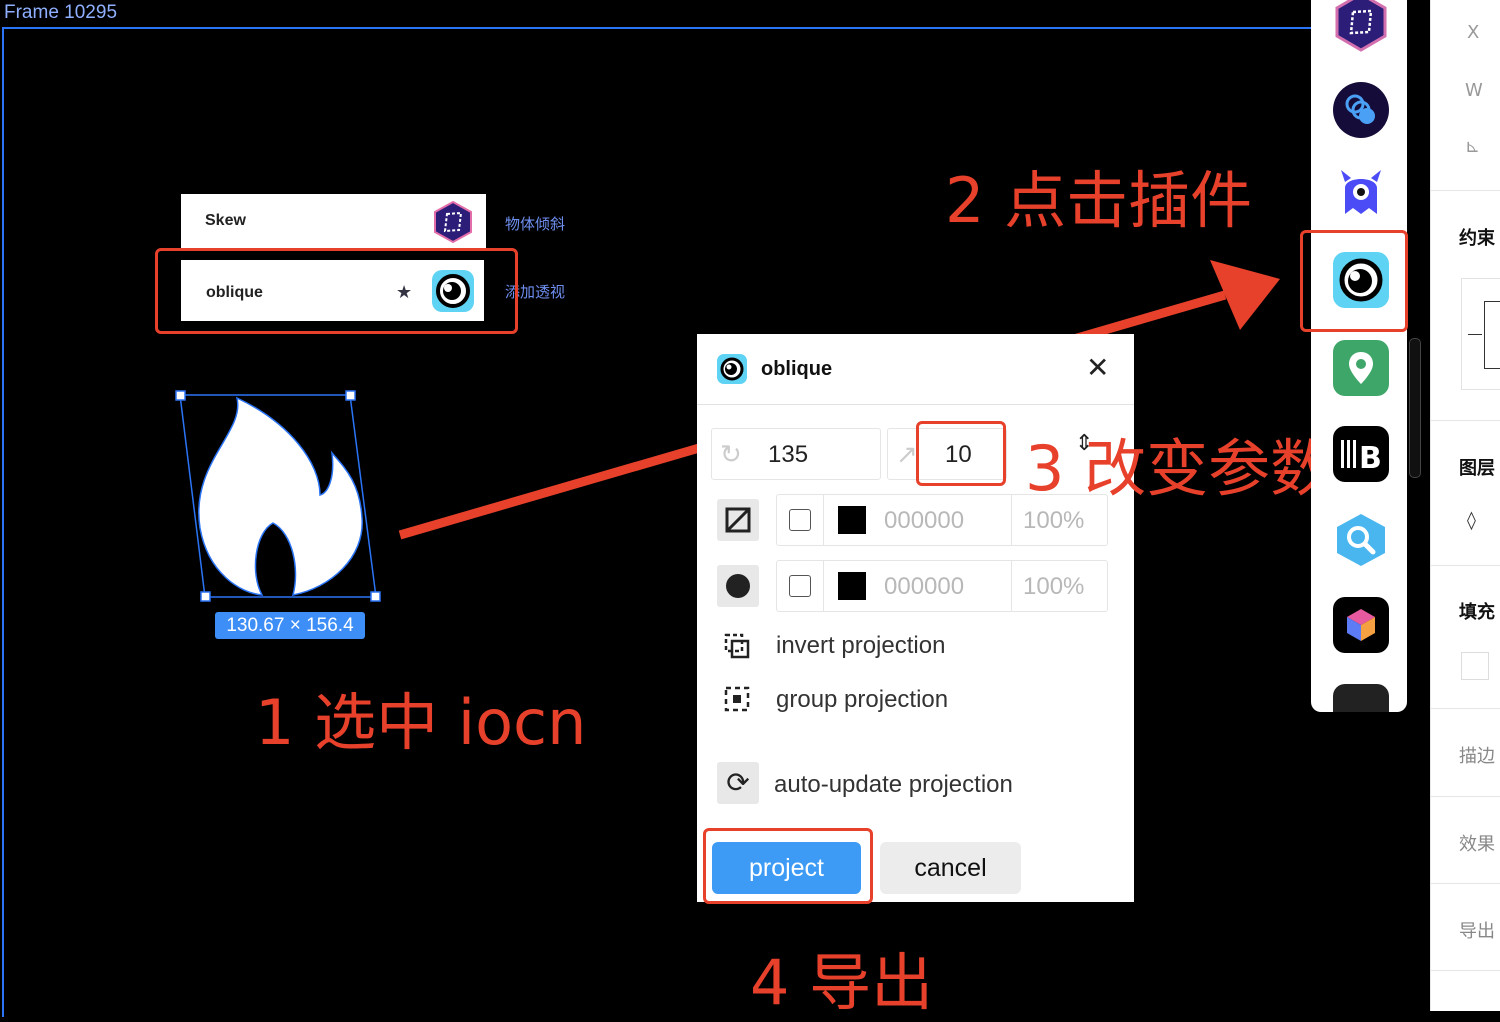 This screenshot has width=1500, height=1022. Describe the element at coordinates (1477, 755) in the screenshot. I see `stroke-heading: 描边` at that location.